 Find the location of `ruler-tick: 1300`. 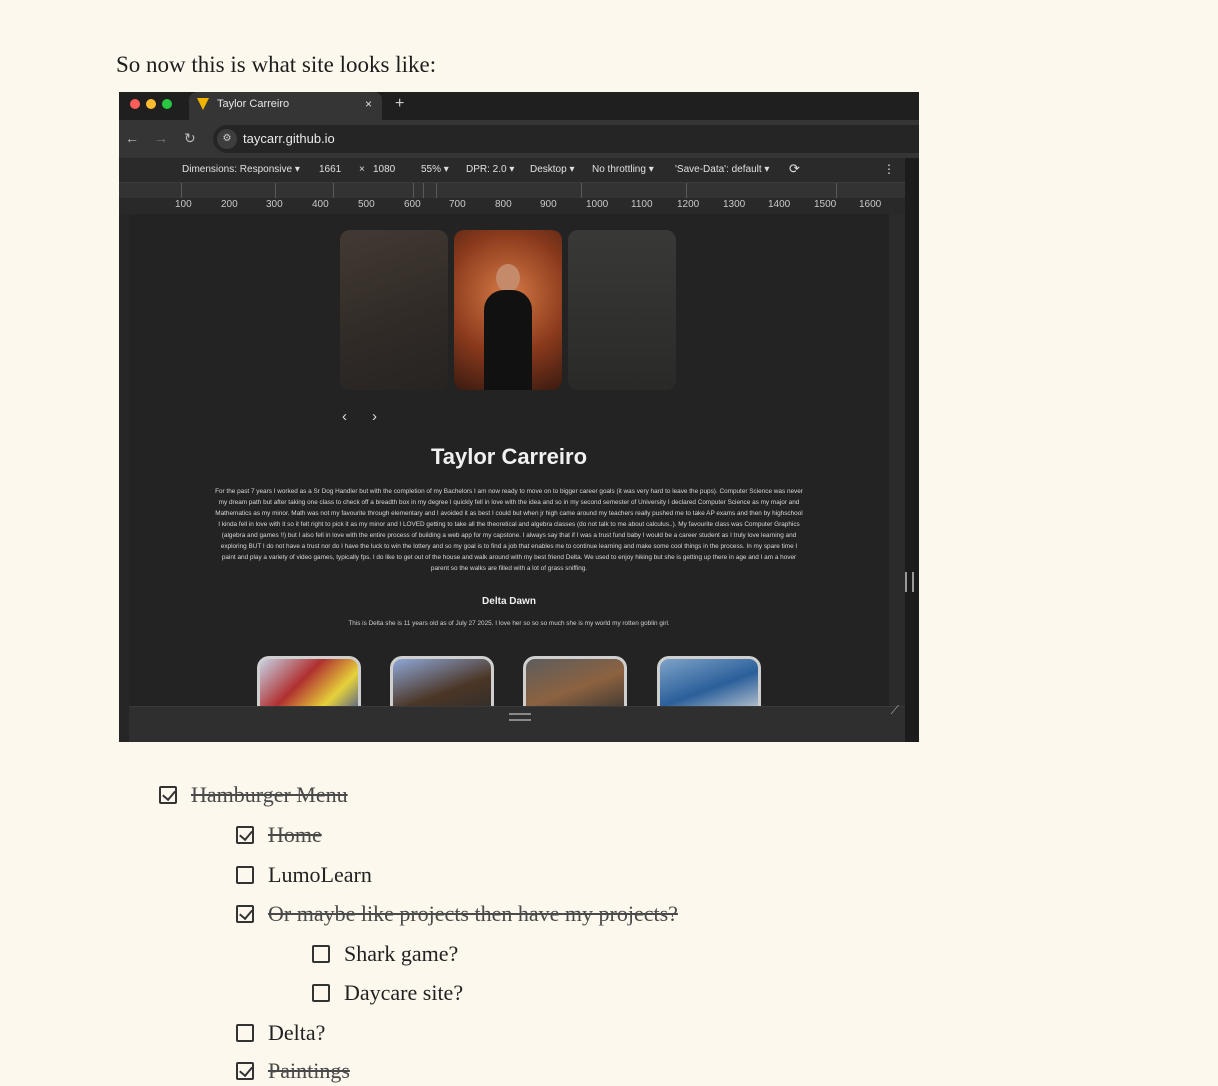

ruler-tick: 1300 is located at coordinates (734, 204).